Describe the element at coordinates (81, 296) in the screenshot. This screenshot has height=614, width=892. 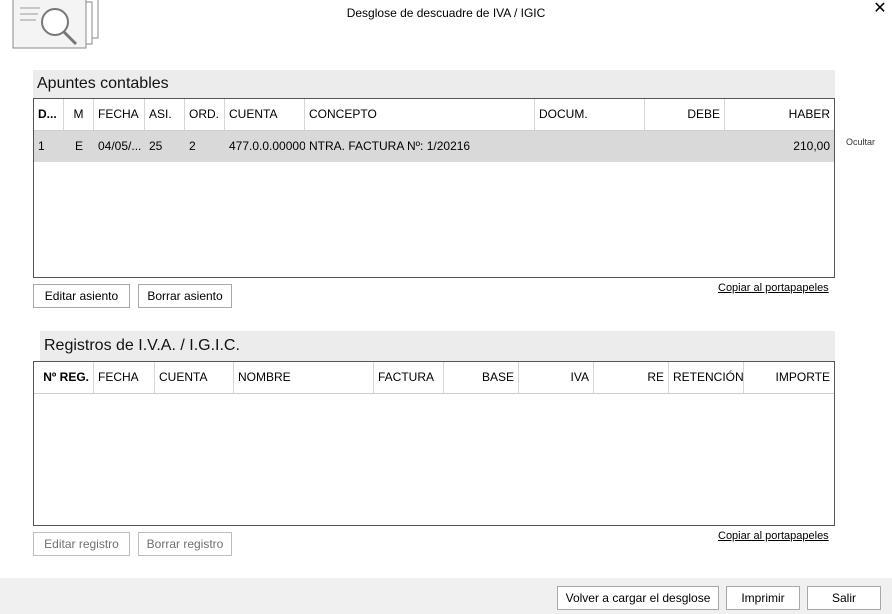
I see `edit-asiento-button: Editar asiento` at that location.